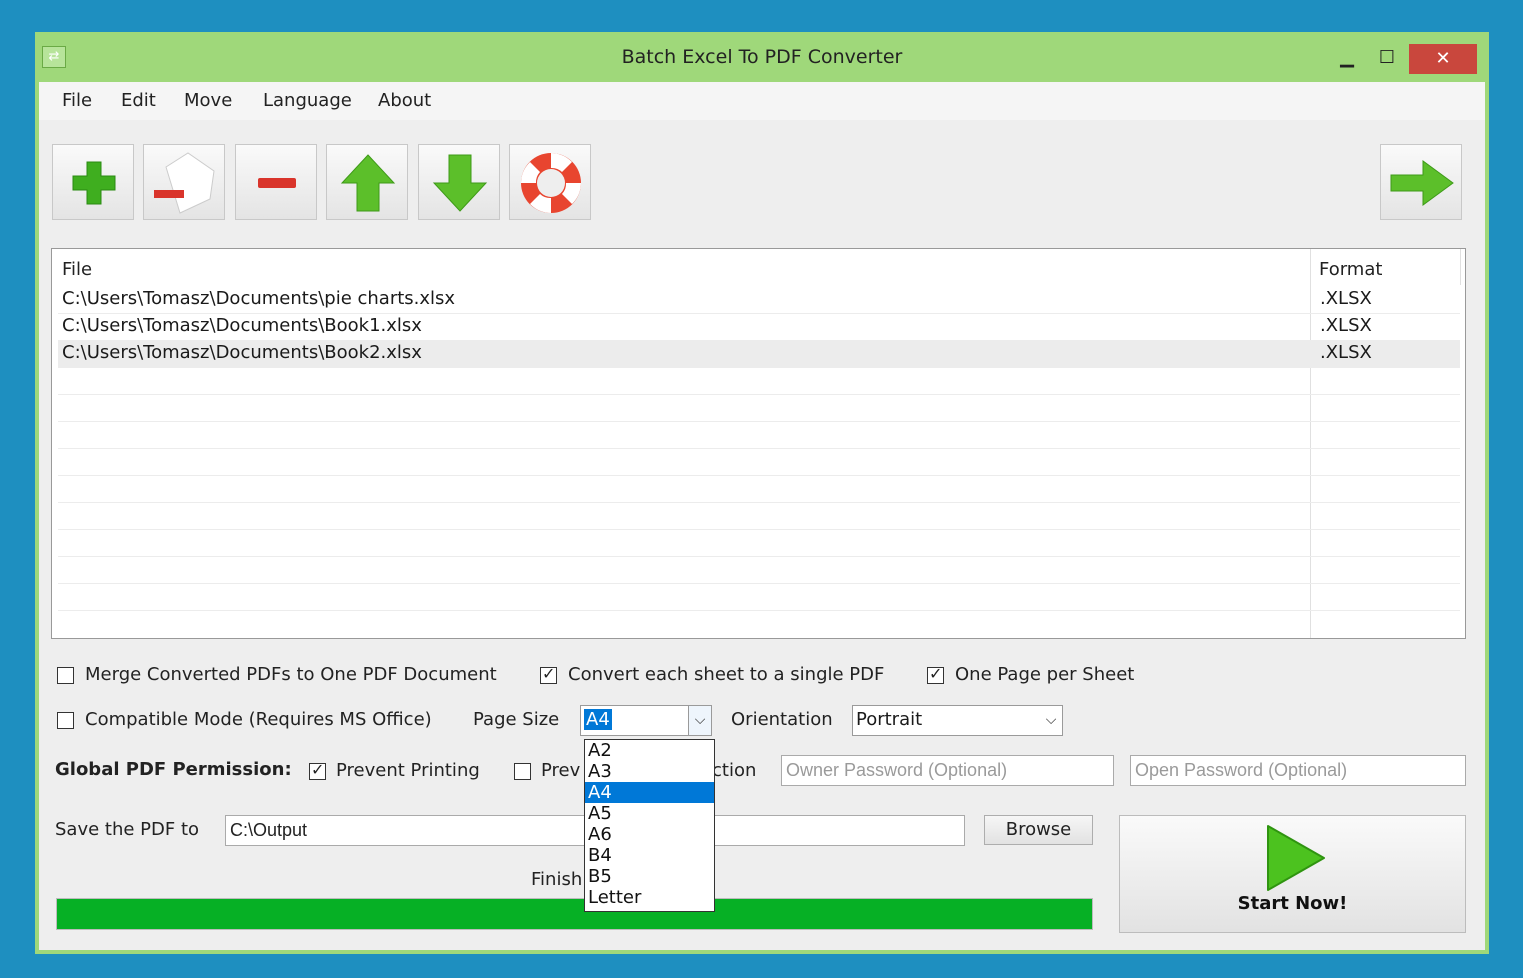 The height and width of the screenshot is (978, 1523). What do you see at coordinates (408, 770) in the screenshot?
I see `prevent-printing-label: Prevent Printing` at bounding box center [408, 770].